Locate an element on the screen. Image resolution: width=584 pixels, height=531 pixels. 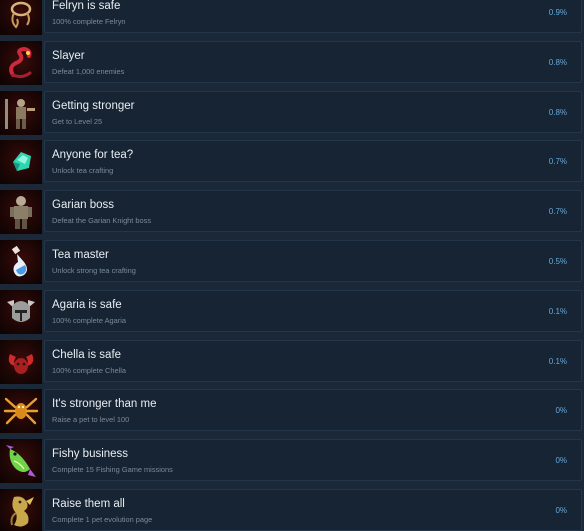
achievement-panel: Felryn is safe 100% complete Felryn 0.9% is located at coordinates (313, 16).